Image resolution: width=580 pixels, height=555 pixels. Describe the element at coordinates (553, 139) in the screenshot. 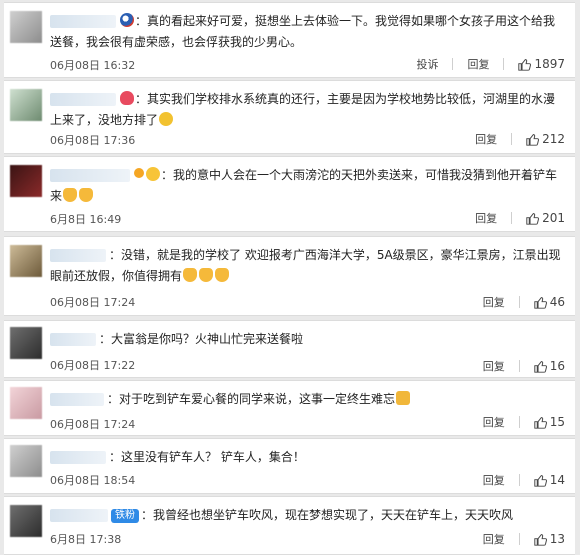

I see `like-count: 212` at that location.